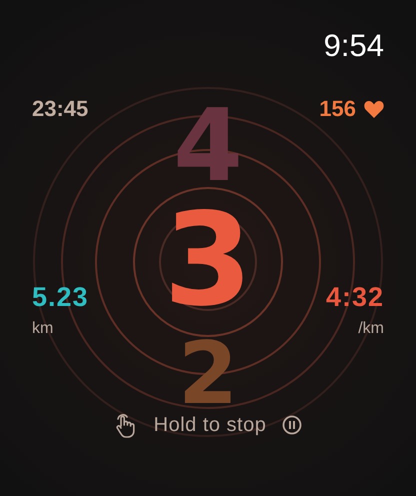  What do you see at coordinates (374, 109) in the screenshot?
I see `heart-icon` at bounding box center [374, 109].